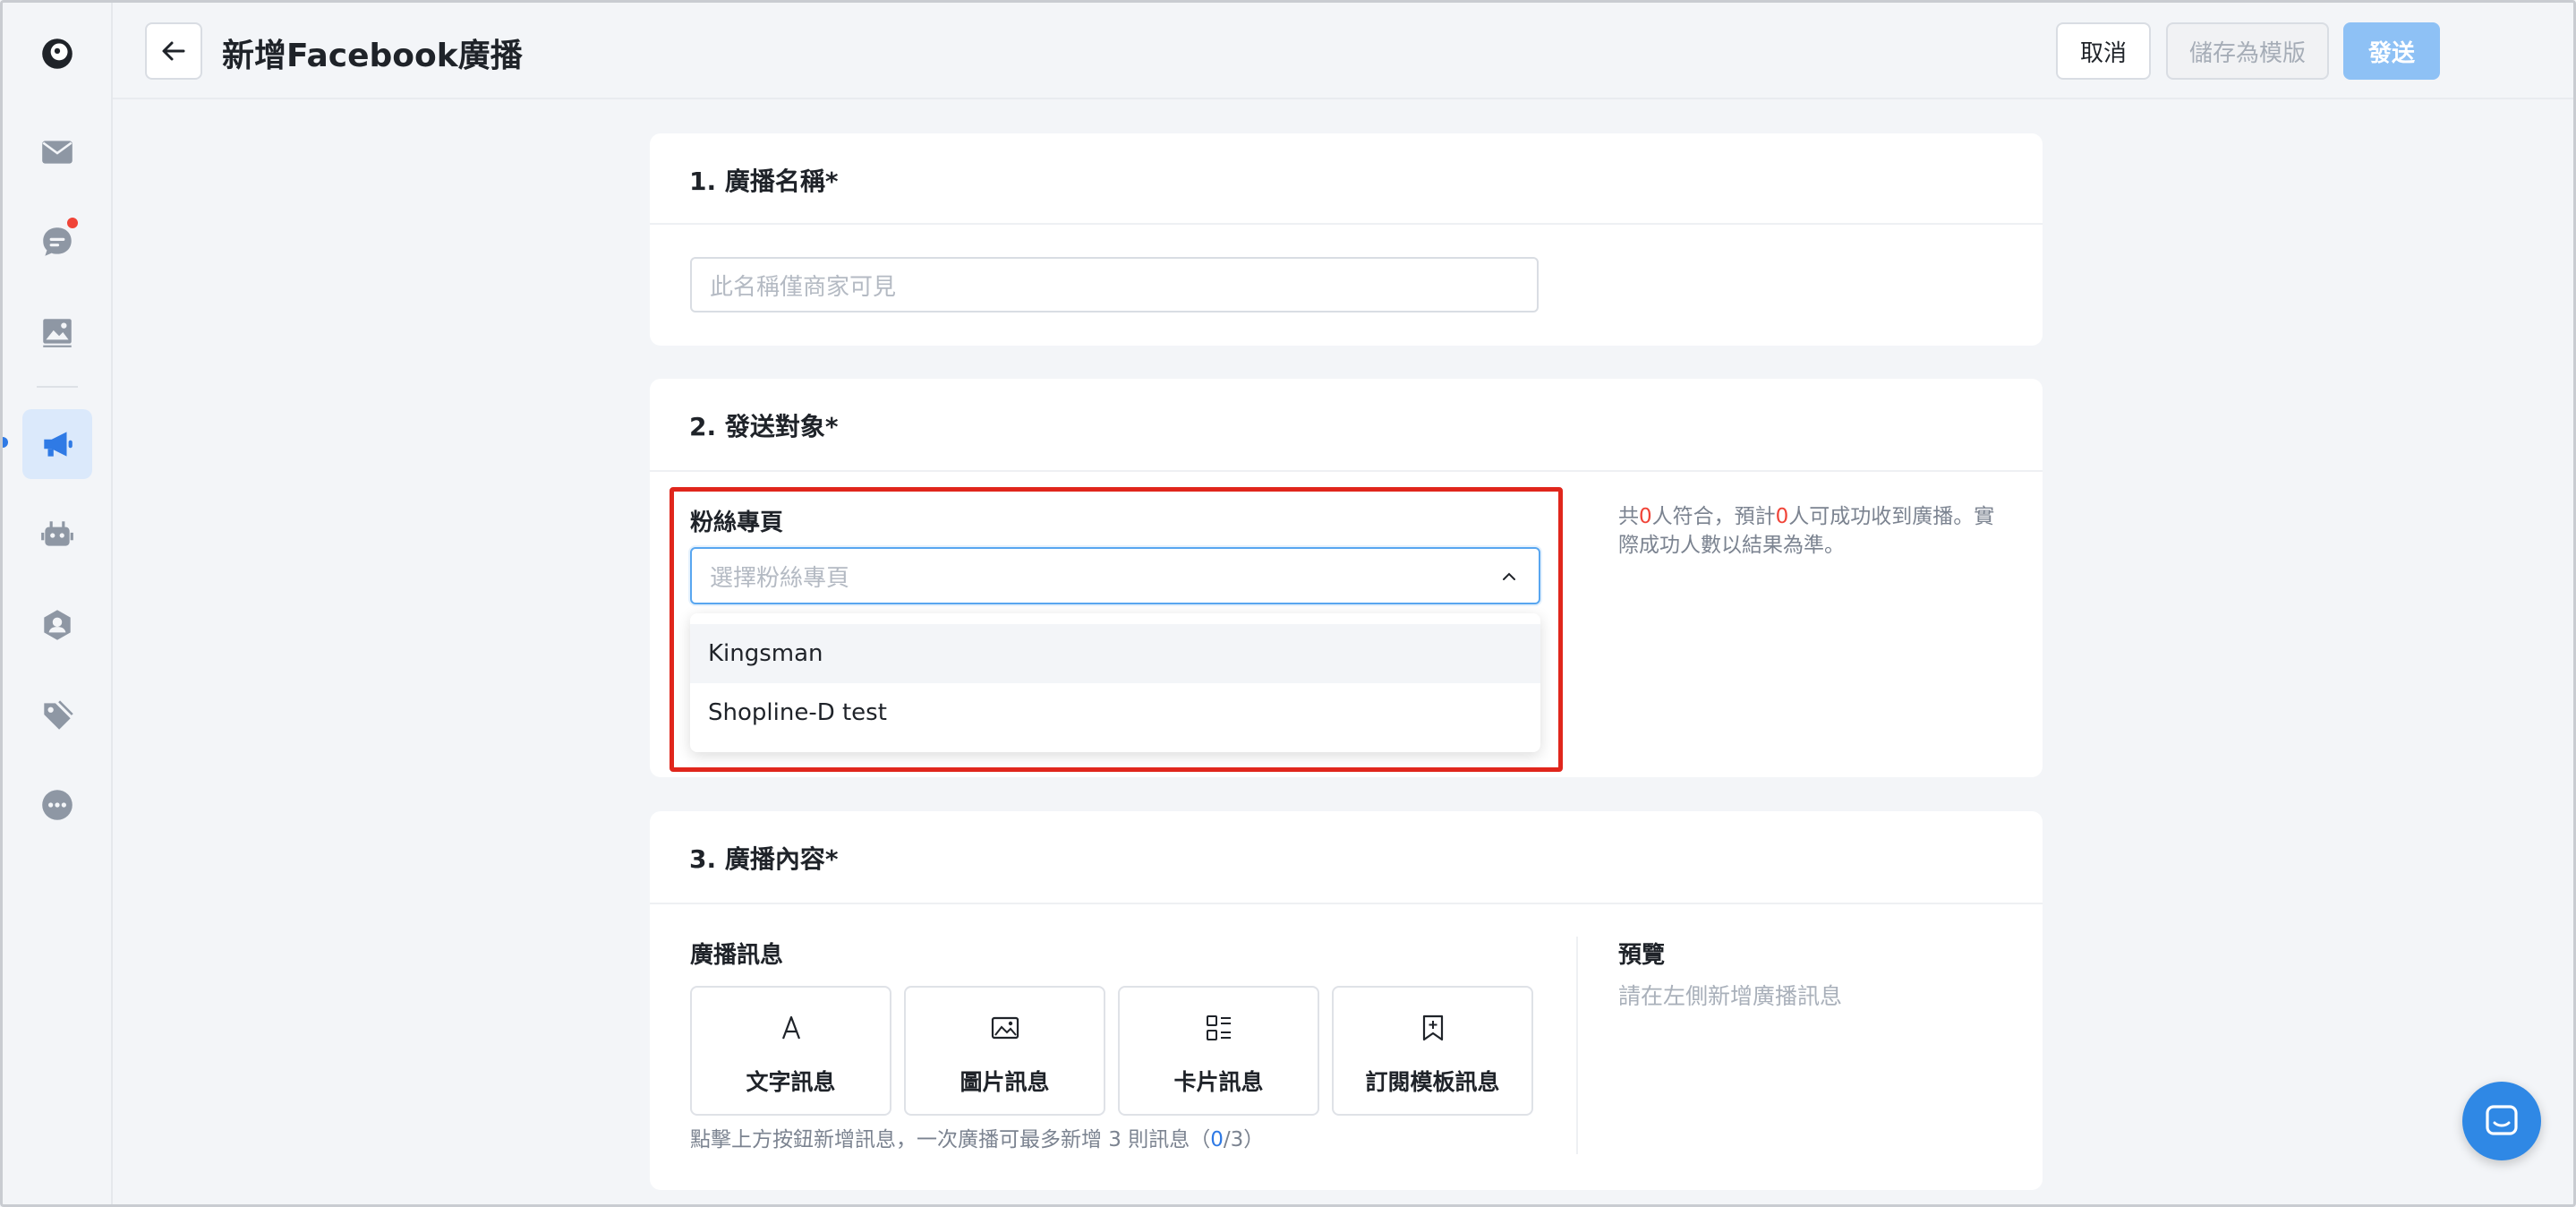 The height and width of the screenshot is (1207, 2576). What do you see at coordinates (72, 223) in the screenshot?
I see `notification-badge` at bounding box center [72, 223].